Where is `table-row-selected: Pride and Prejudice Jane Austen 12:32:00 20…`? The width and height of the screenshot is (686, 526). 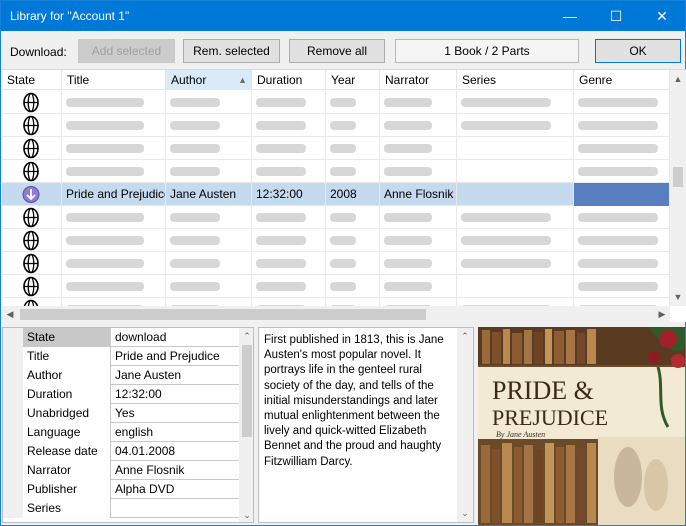
table-row-selected: Pride and Prejudice Jane Austen 12:32:00 20… is located at coordinates (336, 194).